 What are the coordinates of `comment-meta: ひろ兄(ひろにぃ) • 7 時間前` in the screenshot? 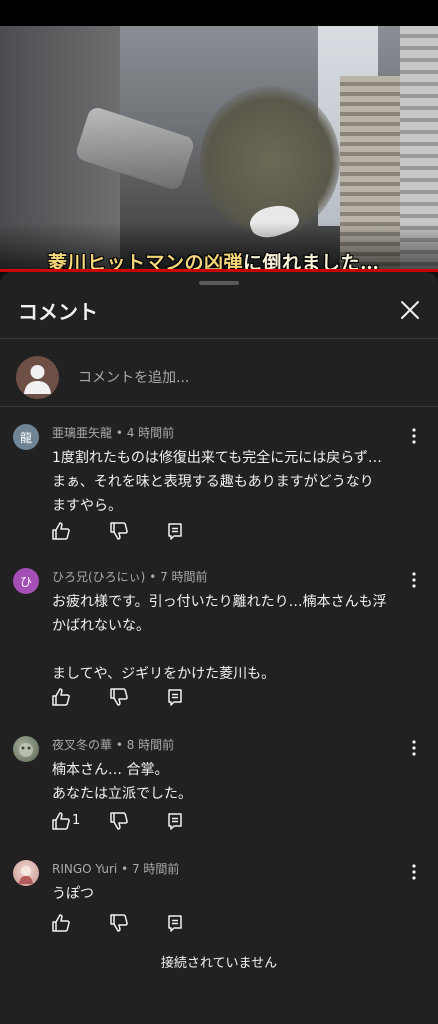 It's located at (130, 576).